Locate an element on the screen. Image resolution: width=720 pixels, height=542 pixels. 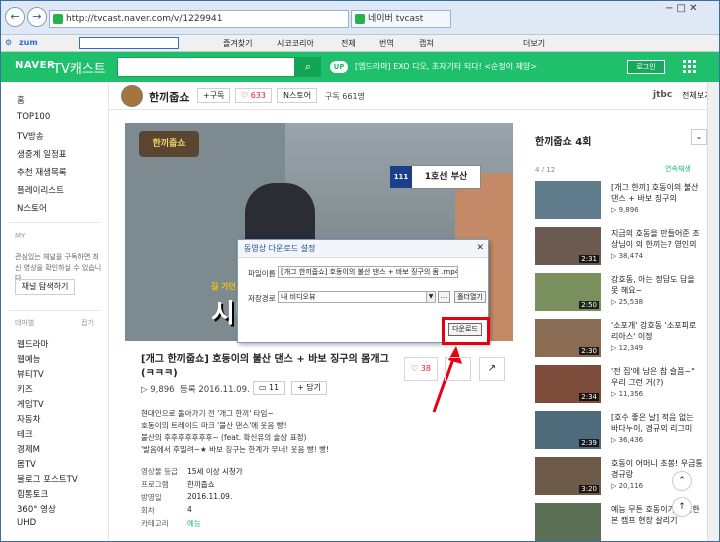
chevron-up-icon: ⌃ is located at coordinates (682, 481).